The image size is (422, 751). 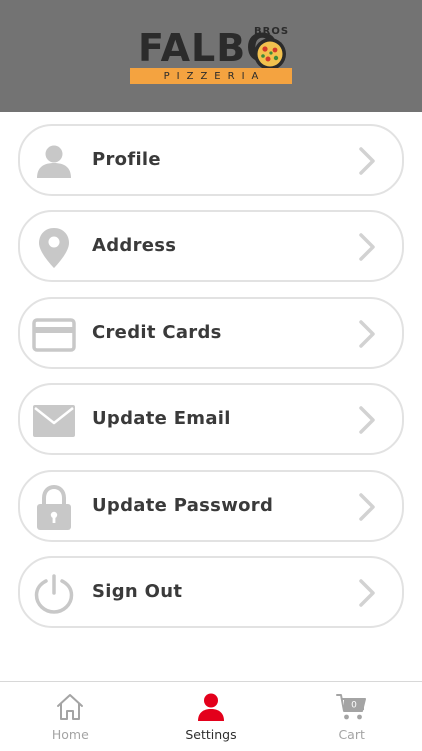 What do you see at coordinates (211, 160) in the screenshot?
I see `menu-item-profile: Profile` at bounding box center [211, 160].